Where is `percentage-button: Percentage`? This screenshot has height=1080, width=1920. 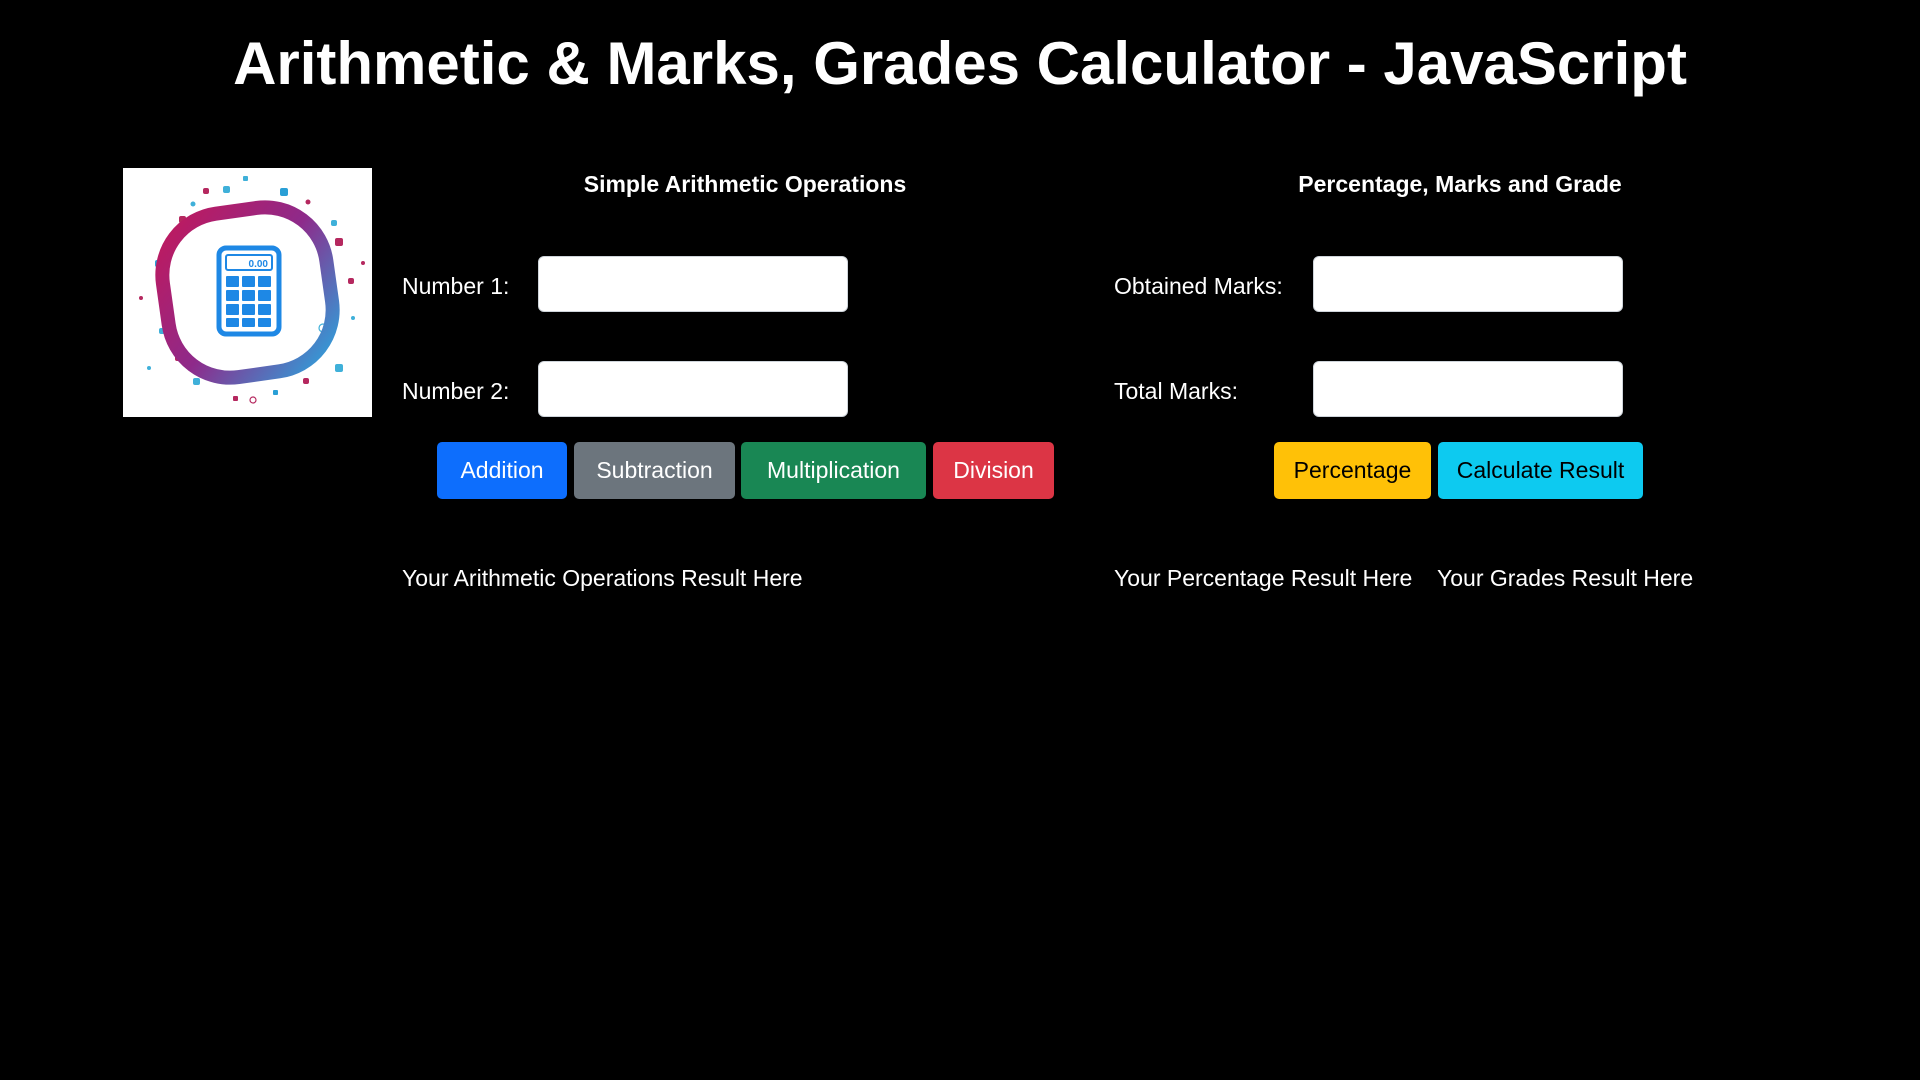 percentage-button: Percentage is located at coordinates (1352, 470).